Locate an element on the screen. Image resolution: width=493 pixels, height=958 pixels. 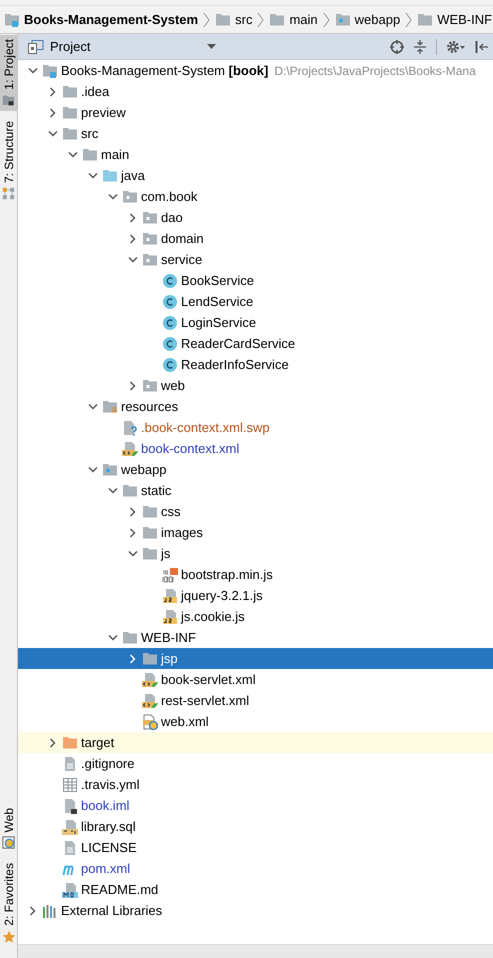
tree-item: .idea is located at coordinates (255, 91).